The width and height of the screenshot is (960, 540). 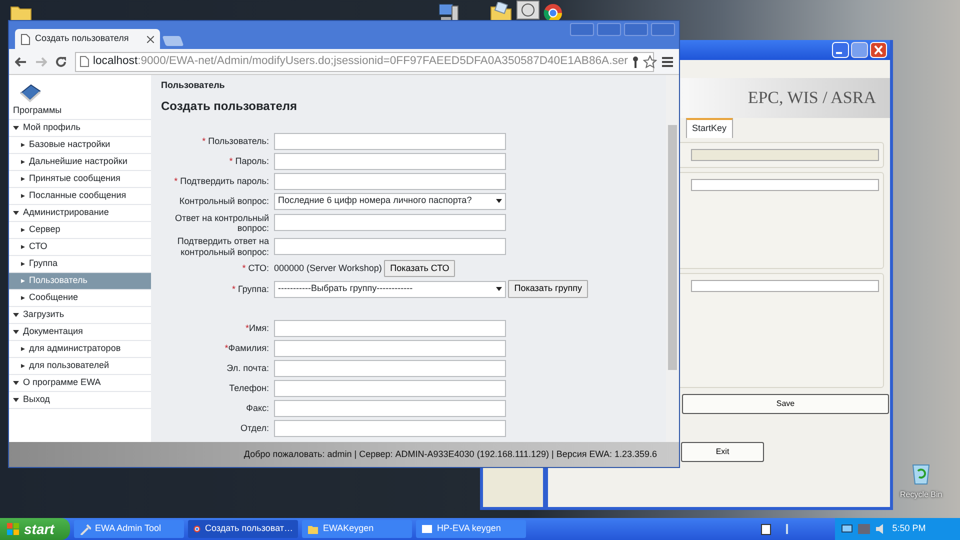 I want to click on field-label: Контрольный вопрос:, so click(x=223, y=201).